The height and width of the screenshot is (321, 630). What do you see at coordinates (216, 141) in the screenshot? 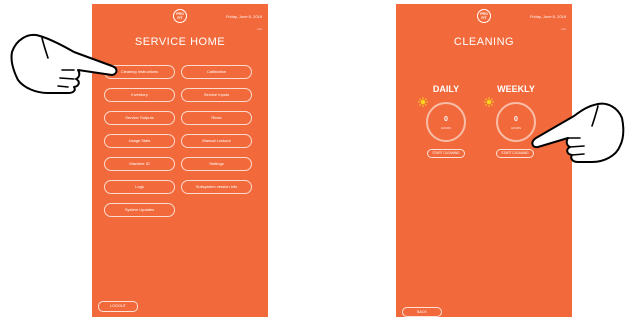
I see `manual-lockout-button: Manual Lockout` at bounding box center [216, 141].